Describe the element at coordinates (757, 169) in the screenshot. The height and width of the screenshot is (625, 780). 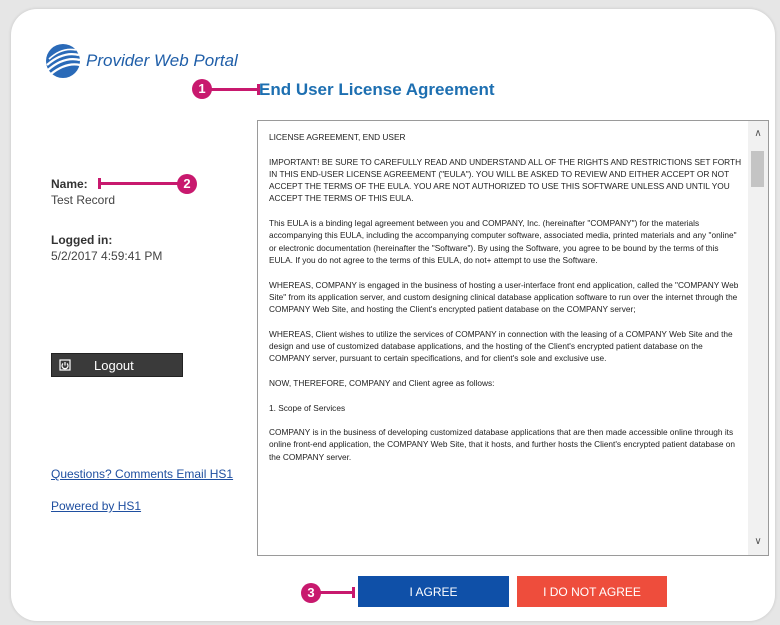
I see `scroll-thumb` at that location.